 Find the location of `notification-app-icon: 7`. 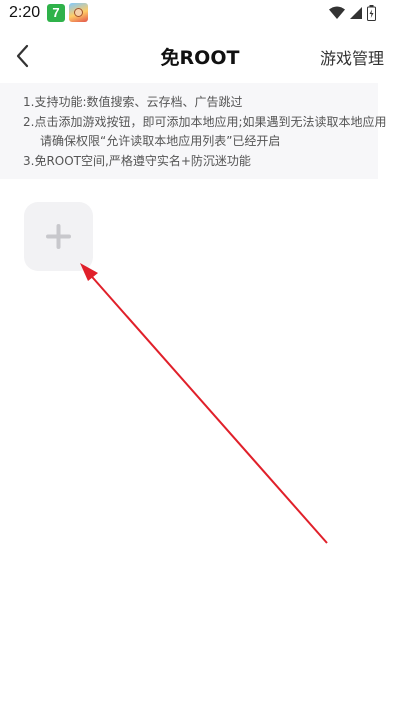

notification-app-icon: 7 is located at coordinates (56, 13).